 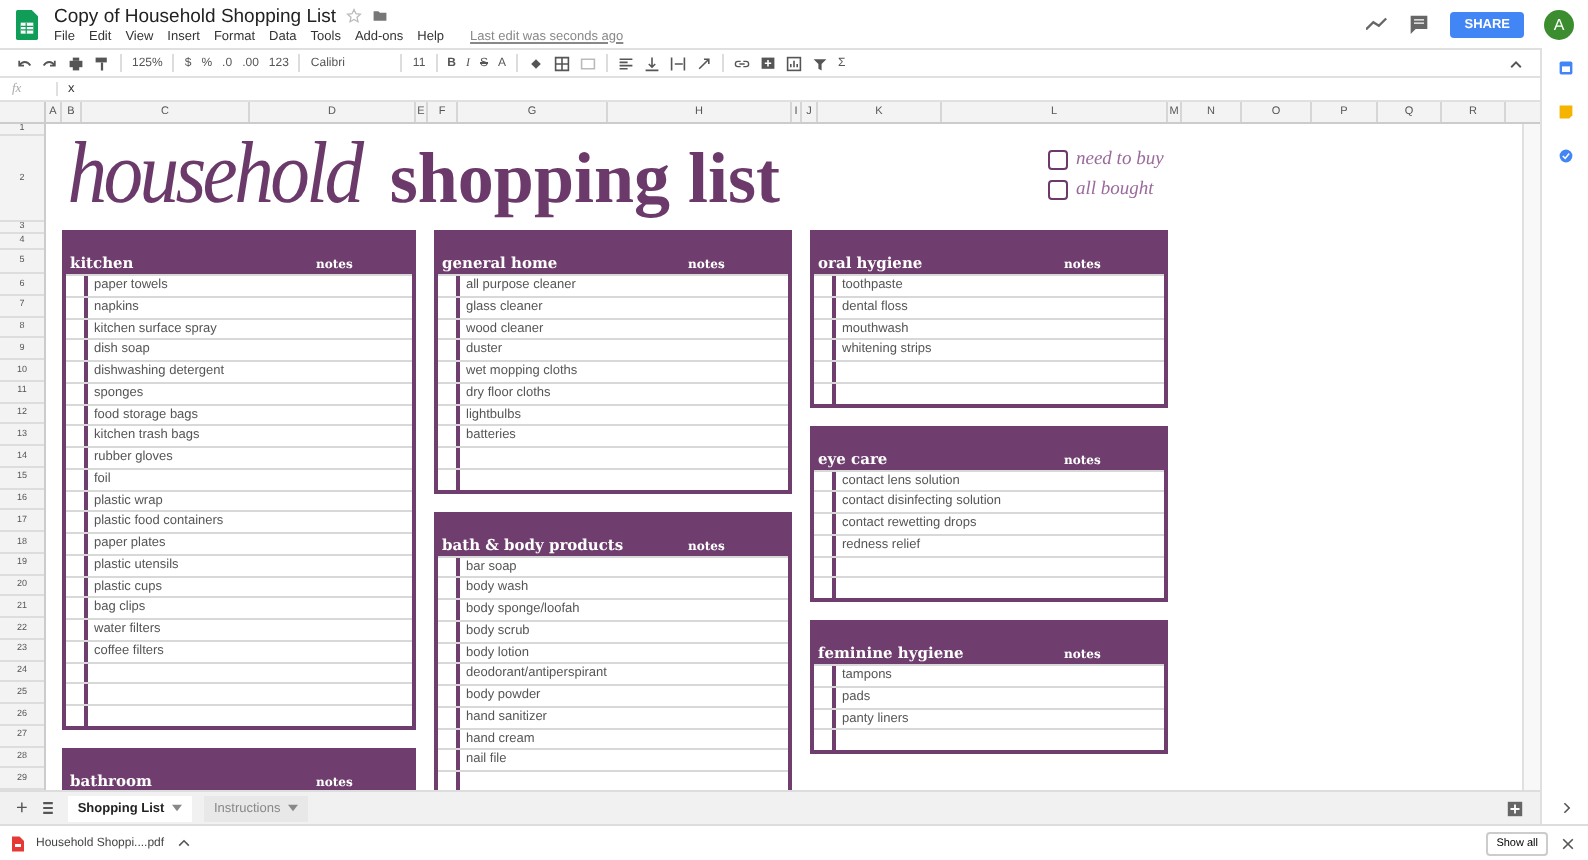 I want to click on paint-format-icon, so click(x=102, y=63).